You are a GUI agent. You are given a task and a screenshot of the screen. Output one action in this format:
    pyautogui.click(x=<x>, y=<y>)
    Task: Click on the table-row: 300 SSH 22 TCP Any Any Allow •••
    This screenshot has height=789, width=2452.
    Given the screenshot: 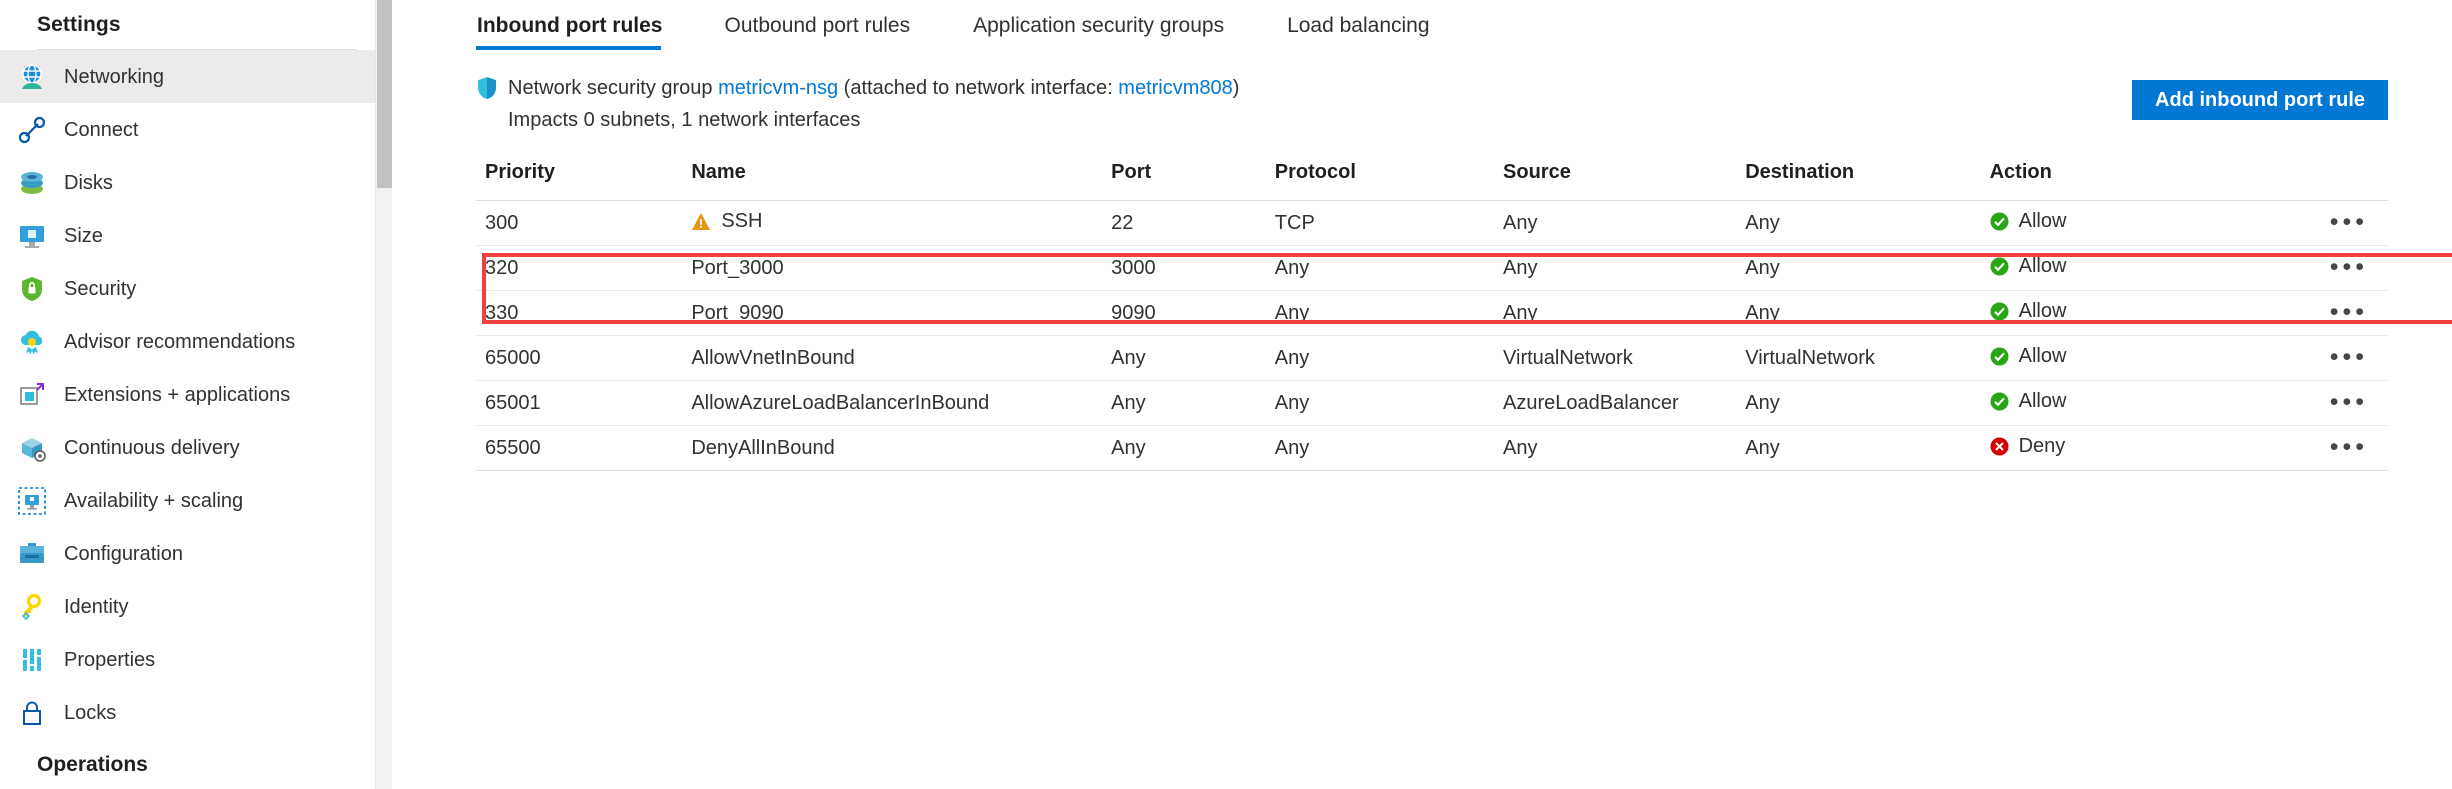 What is the action you would take?
    pyautogui.click(x=1432, y=223)
    